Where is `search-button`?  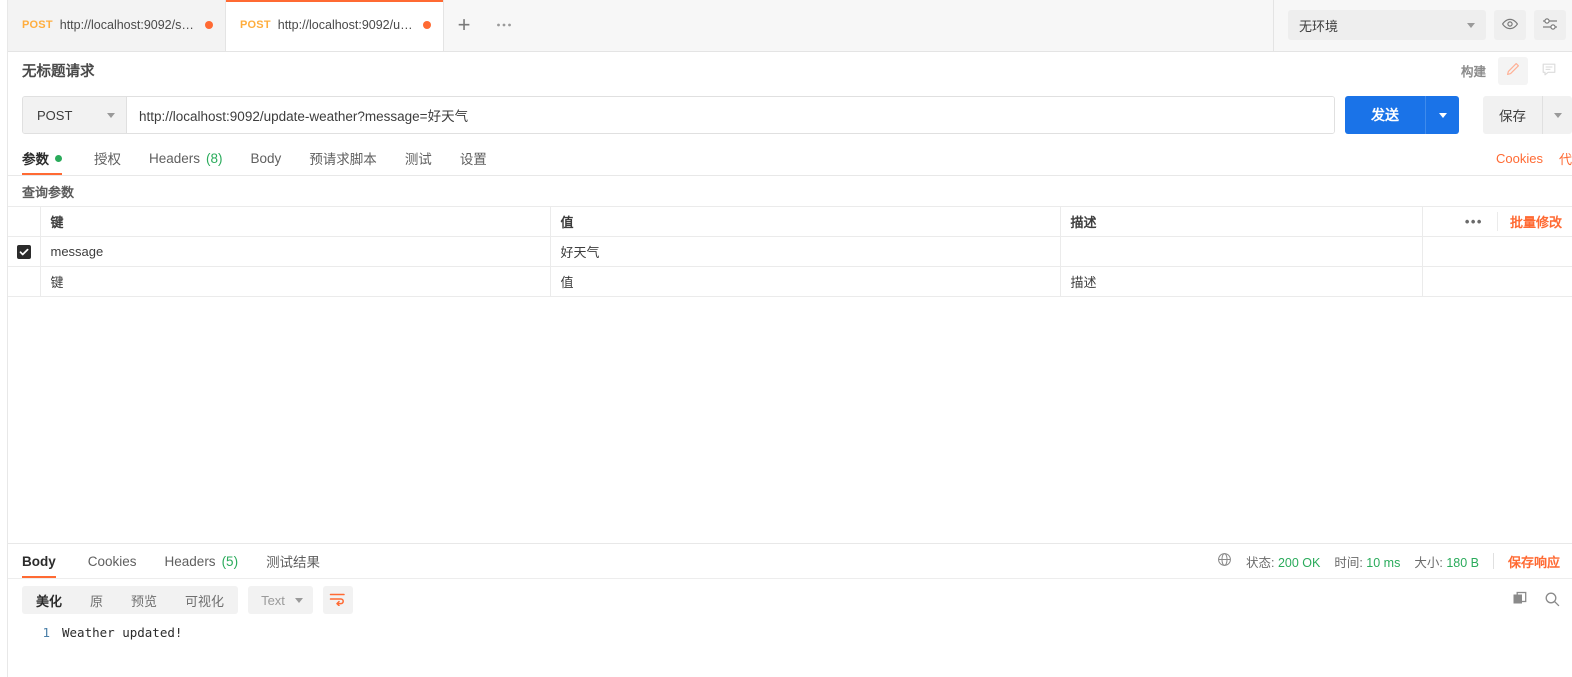 search-button is located at coordinates (1552, 600).